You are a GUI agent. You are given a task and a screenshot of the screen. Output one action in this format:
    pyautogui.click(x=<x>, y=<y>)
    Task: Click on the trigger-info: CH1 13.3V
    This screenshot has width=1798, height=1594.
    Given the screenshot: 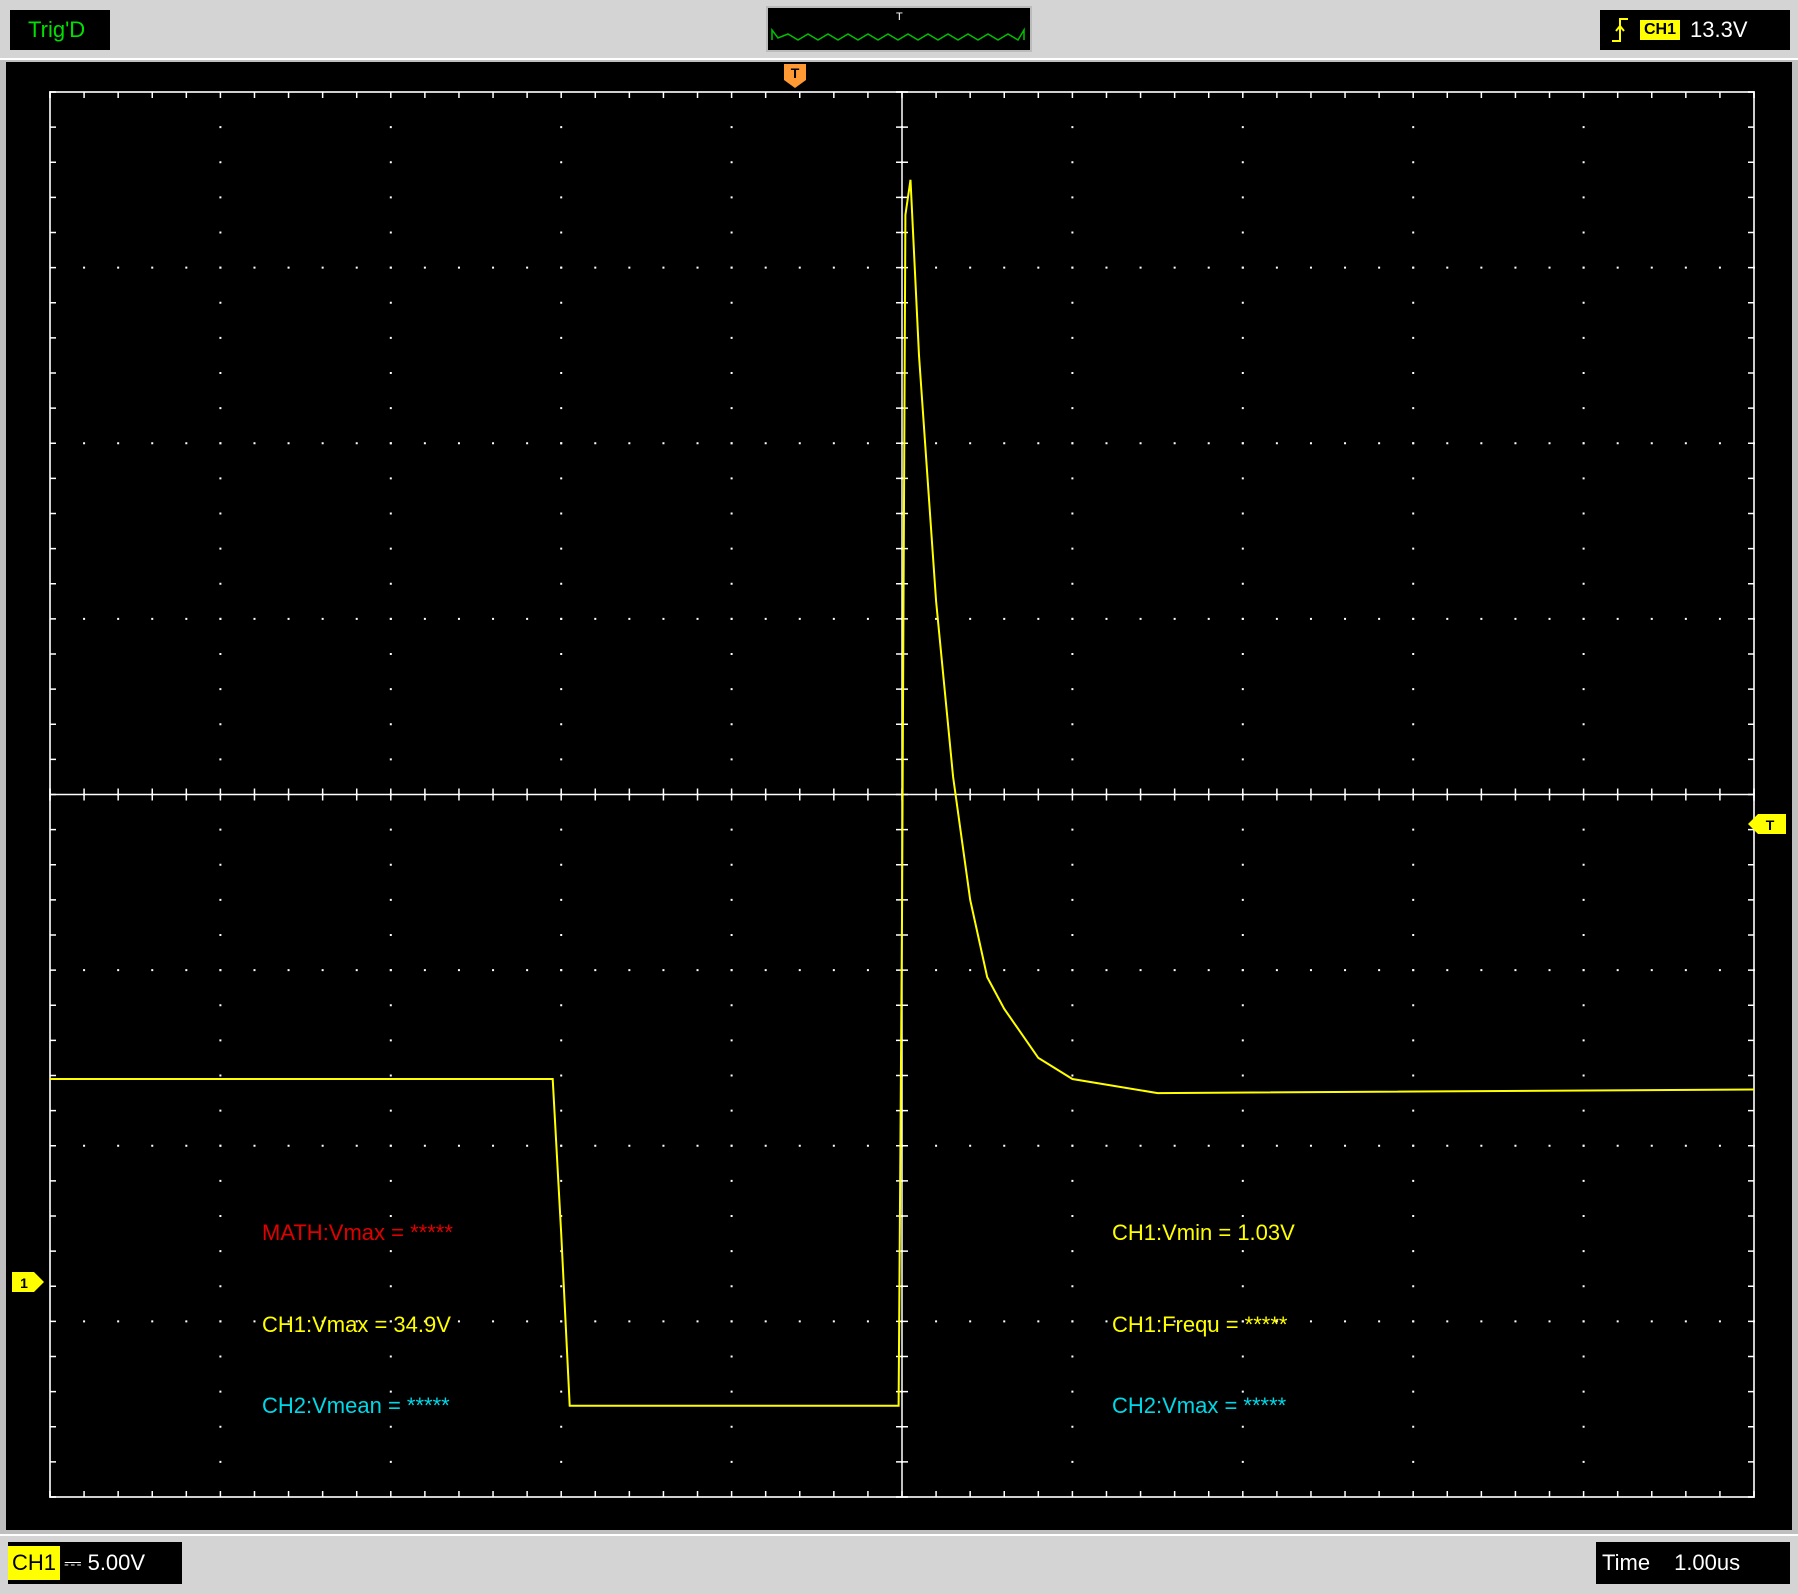 What is the action you would take?
    pyautogui.click(x=1695, y=30)
    